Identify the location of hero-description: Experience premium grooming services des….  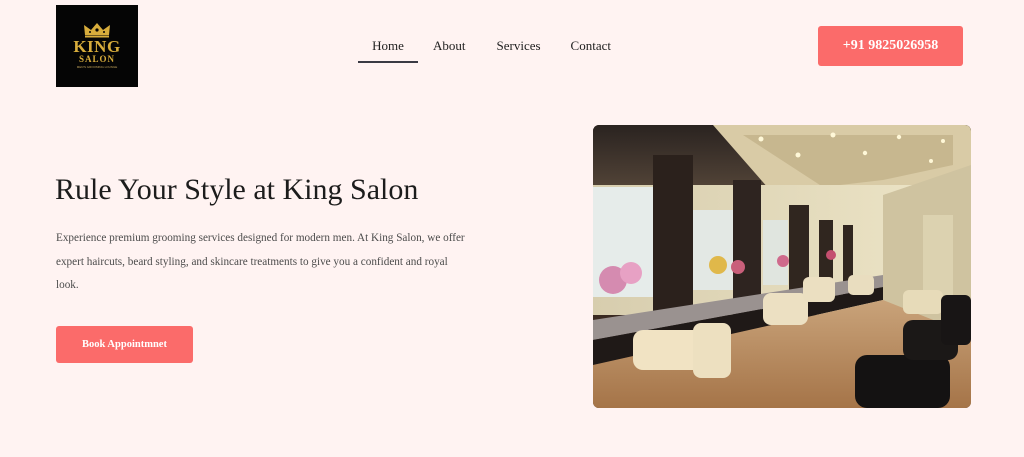
(260, 261).